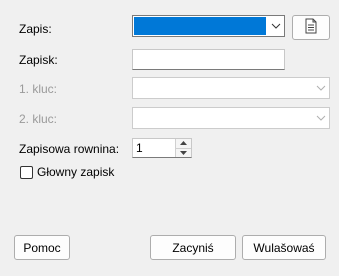  Describe the element at coordinates (75, 172) in the screenshot. I see `main-entry-label: Głowny zapisk` at that location.